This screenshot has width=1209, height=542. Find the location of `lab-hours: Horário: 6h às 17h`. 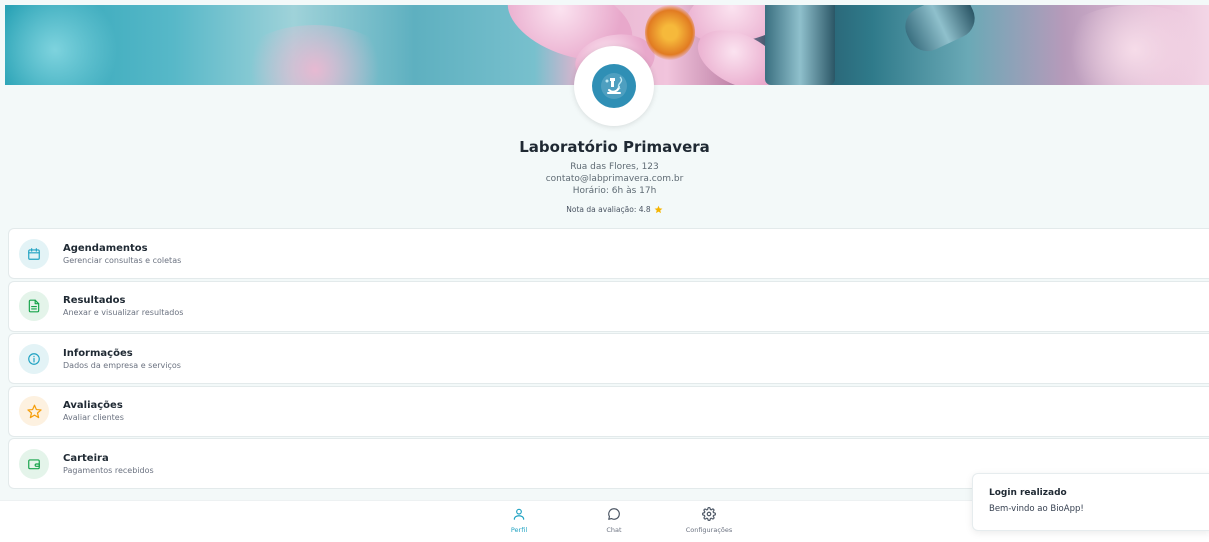

lab-hours: Horário: 6h às 17h is located at coordinates (614, 191).